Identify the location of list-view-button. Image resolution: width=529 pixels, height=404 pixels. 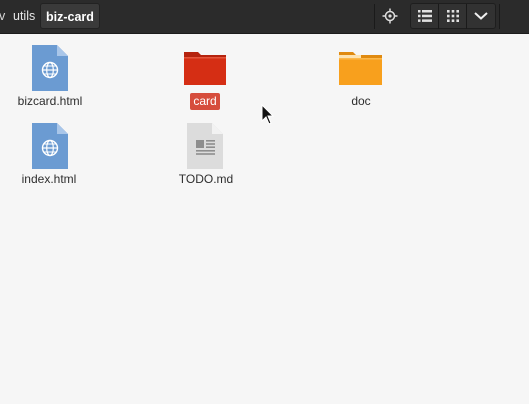
(425, 16).